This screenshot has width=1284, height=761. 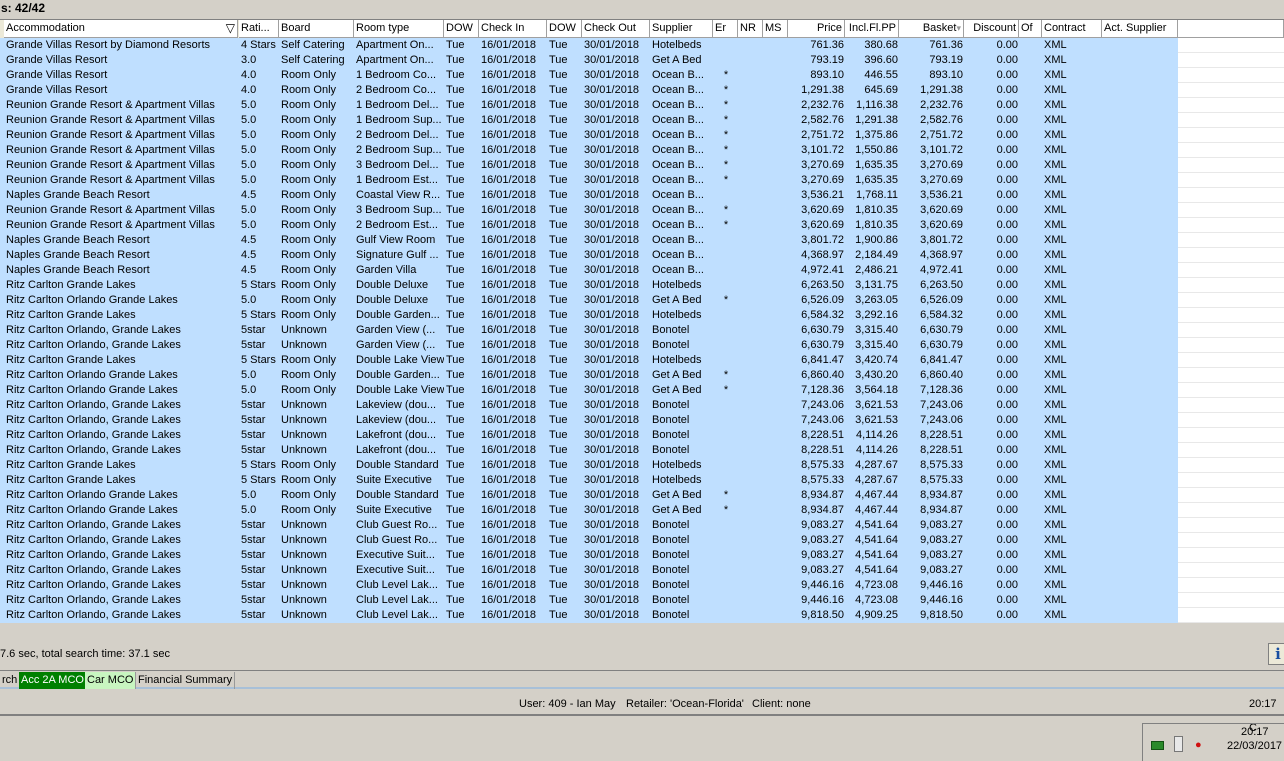 What do you see at coordinates (932, 375) in the screenshot?
I see `cell-basket-14: 6,860.40` at bounding box center [932, 375].